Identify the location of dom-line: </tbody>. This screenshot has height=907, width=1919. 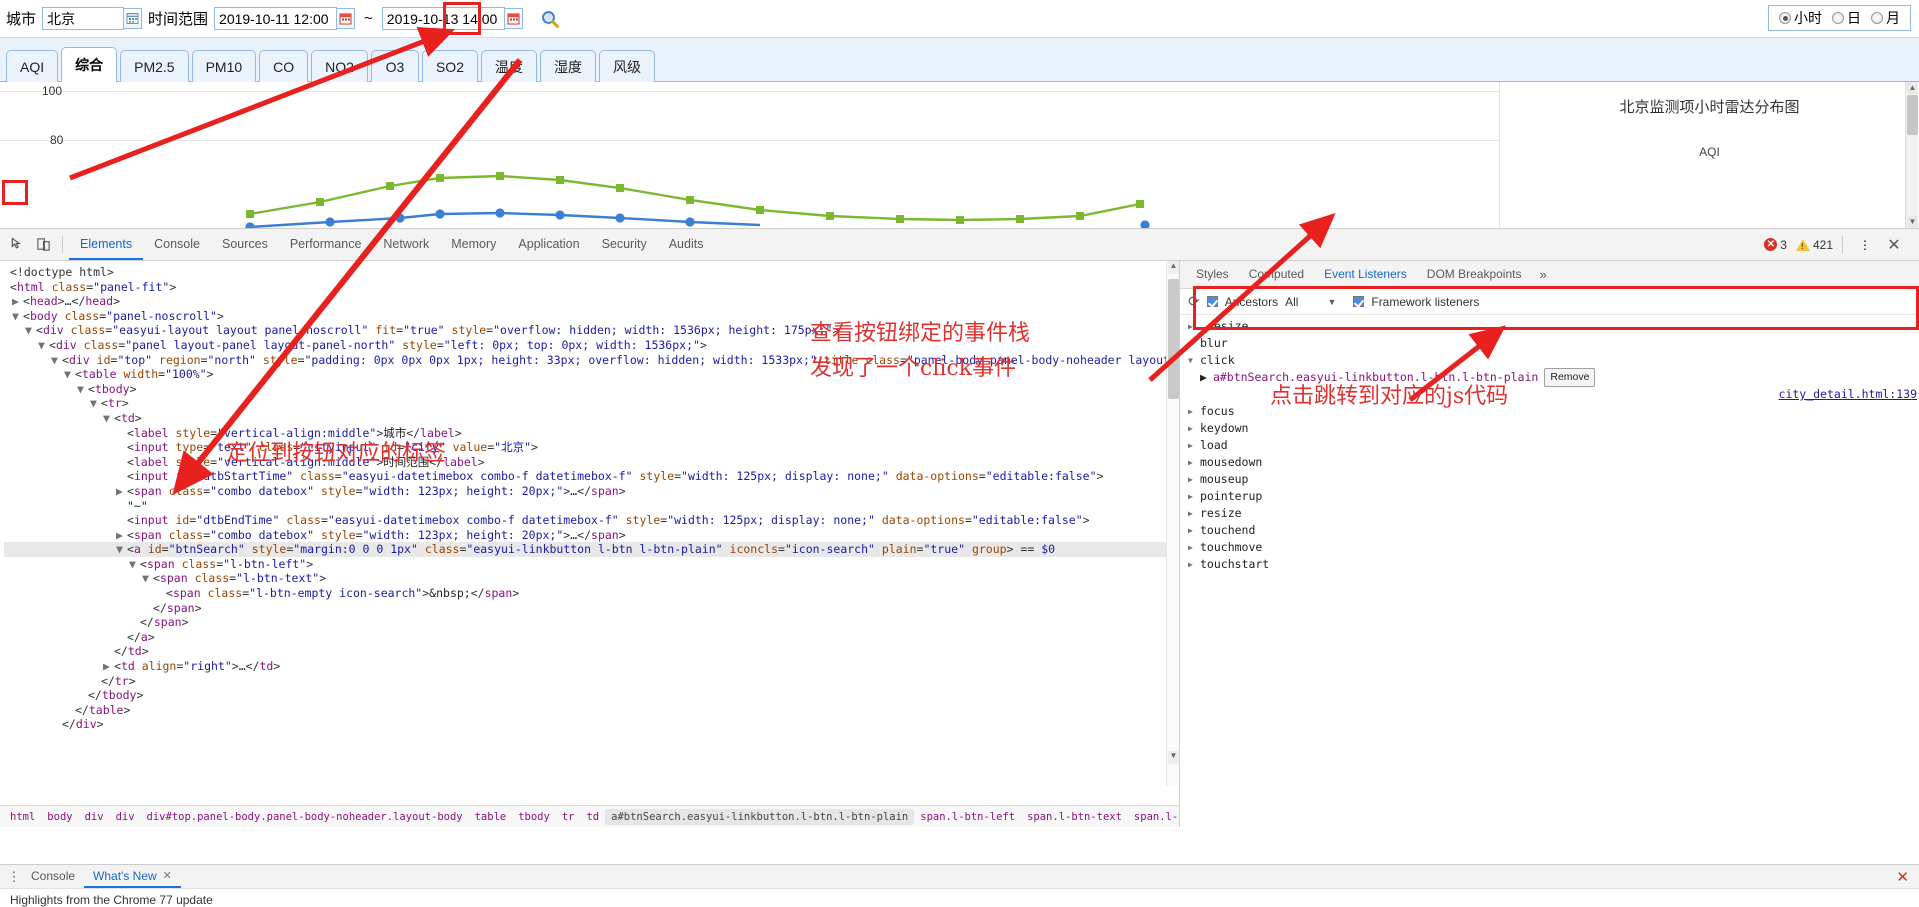
(591, 695).